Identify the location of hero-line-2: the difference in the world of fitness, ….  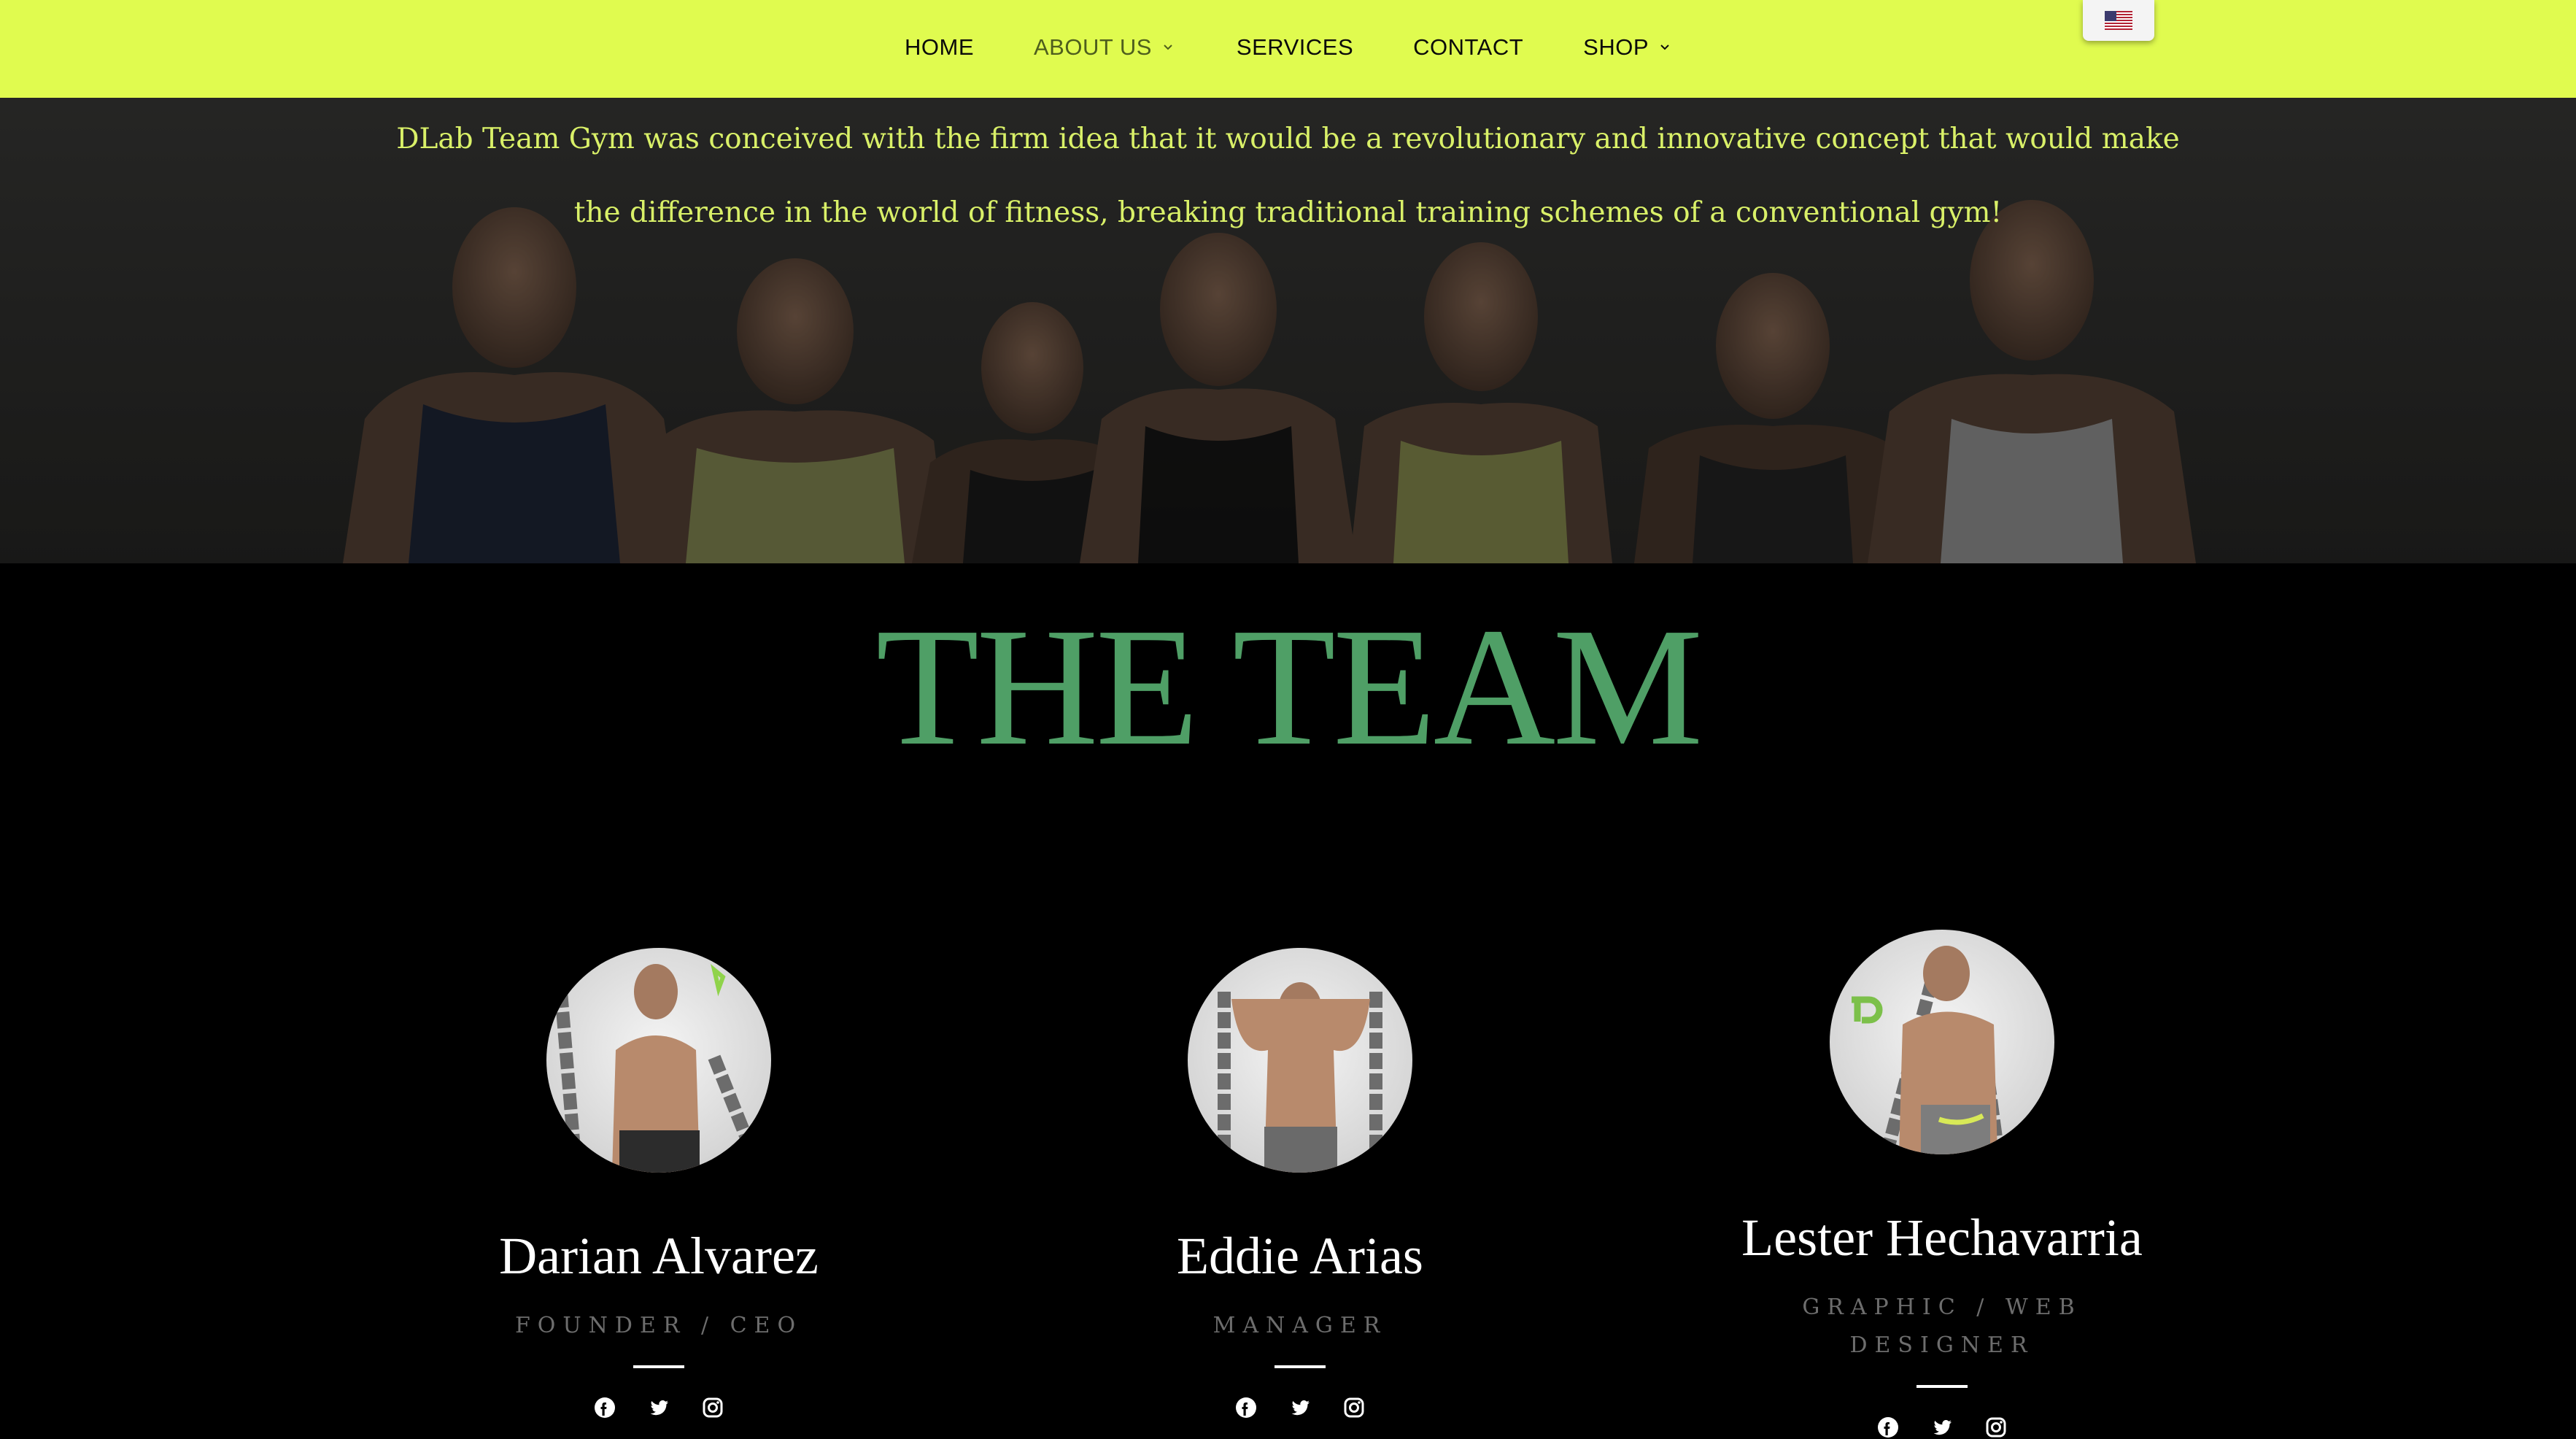
(1288, 212).